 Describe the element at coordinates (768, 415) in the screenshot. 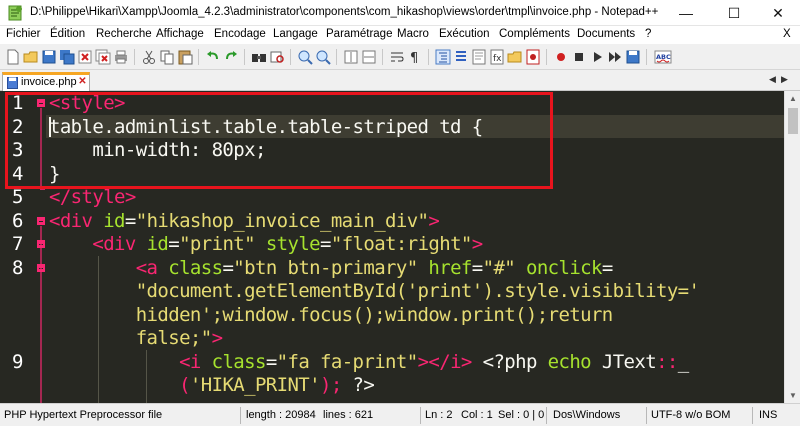

I see `status-insert-mode: INS` at that location.